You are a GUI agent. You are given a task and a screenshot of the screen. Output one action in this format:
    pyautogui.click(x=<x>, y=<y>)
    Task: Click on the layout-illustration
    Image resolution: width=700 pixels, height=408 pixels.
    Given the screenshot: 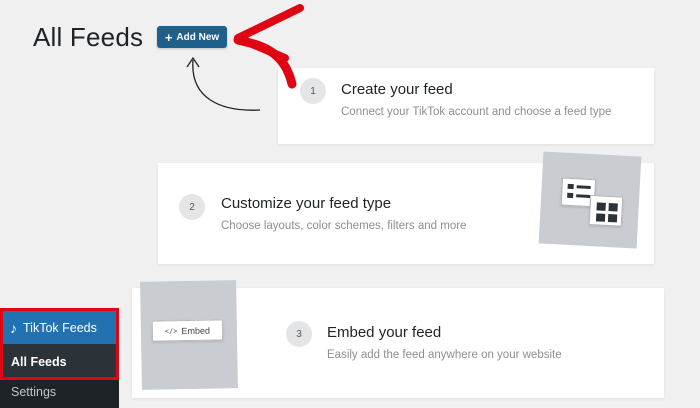 What is the action you would take?
    pyautogui.click(x=590, y=200)
    